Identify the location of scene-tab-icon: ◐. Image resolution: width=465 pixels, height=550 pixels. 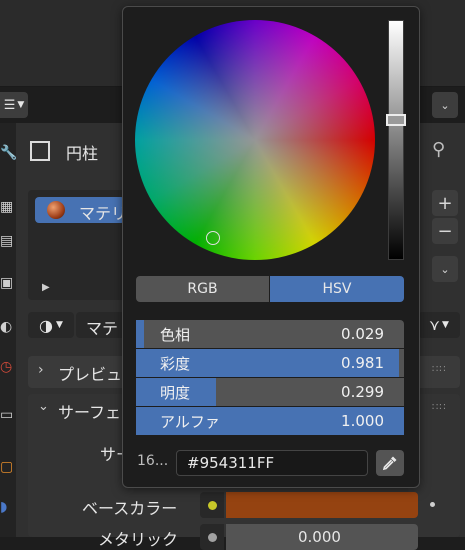
(6, 327).